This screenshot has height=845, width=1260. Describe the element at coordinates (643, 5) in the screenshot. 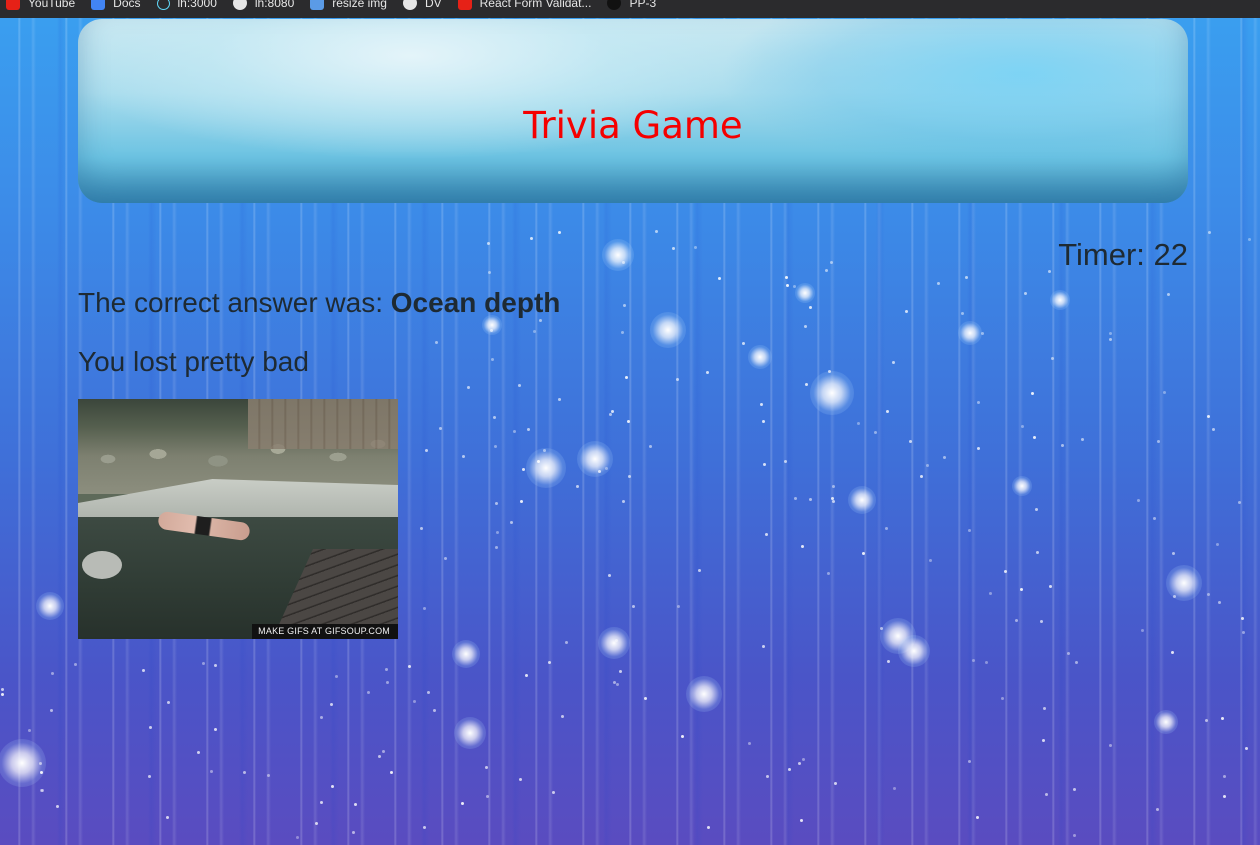

I see `bookmark-label: PP-3` at that location.